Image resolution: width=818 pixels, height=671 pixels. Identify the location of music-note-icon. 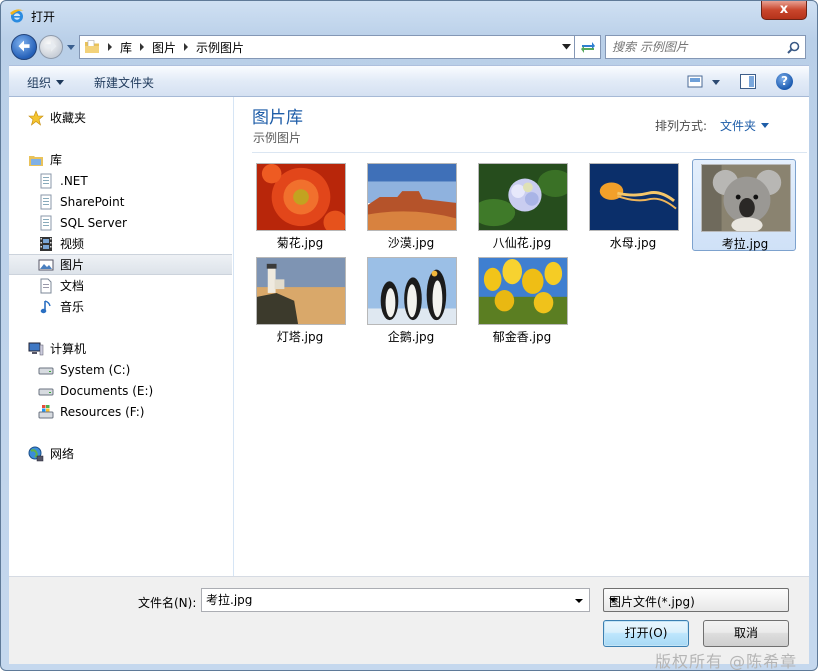
(45, 306).